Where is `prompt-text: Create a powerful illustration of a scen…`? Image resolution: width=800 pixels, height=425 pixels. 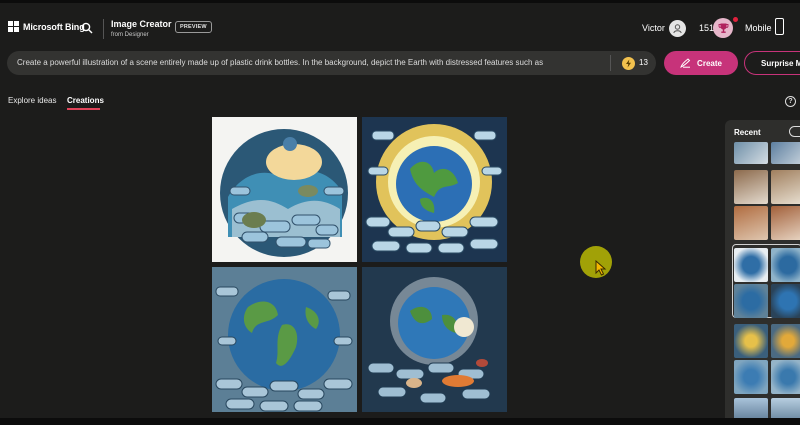
prompt-text: Create a powerful illustration of a scen… is located at coordinates (309, 62).